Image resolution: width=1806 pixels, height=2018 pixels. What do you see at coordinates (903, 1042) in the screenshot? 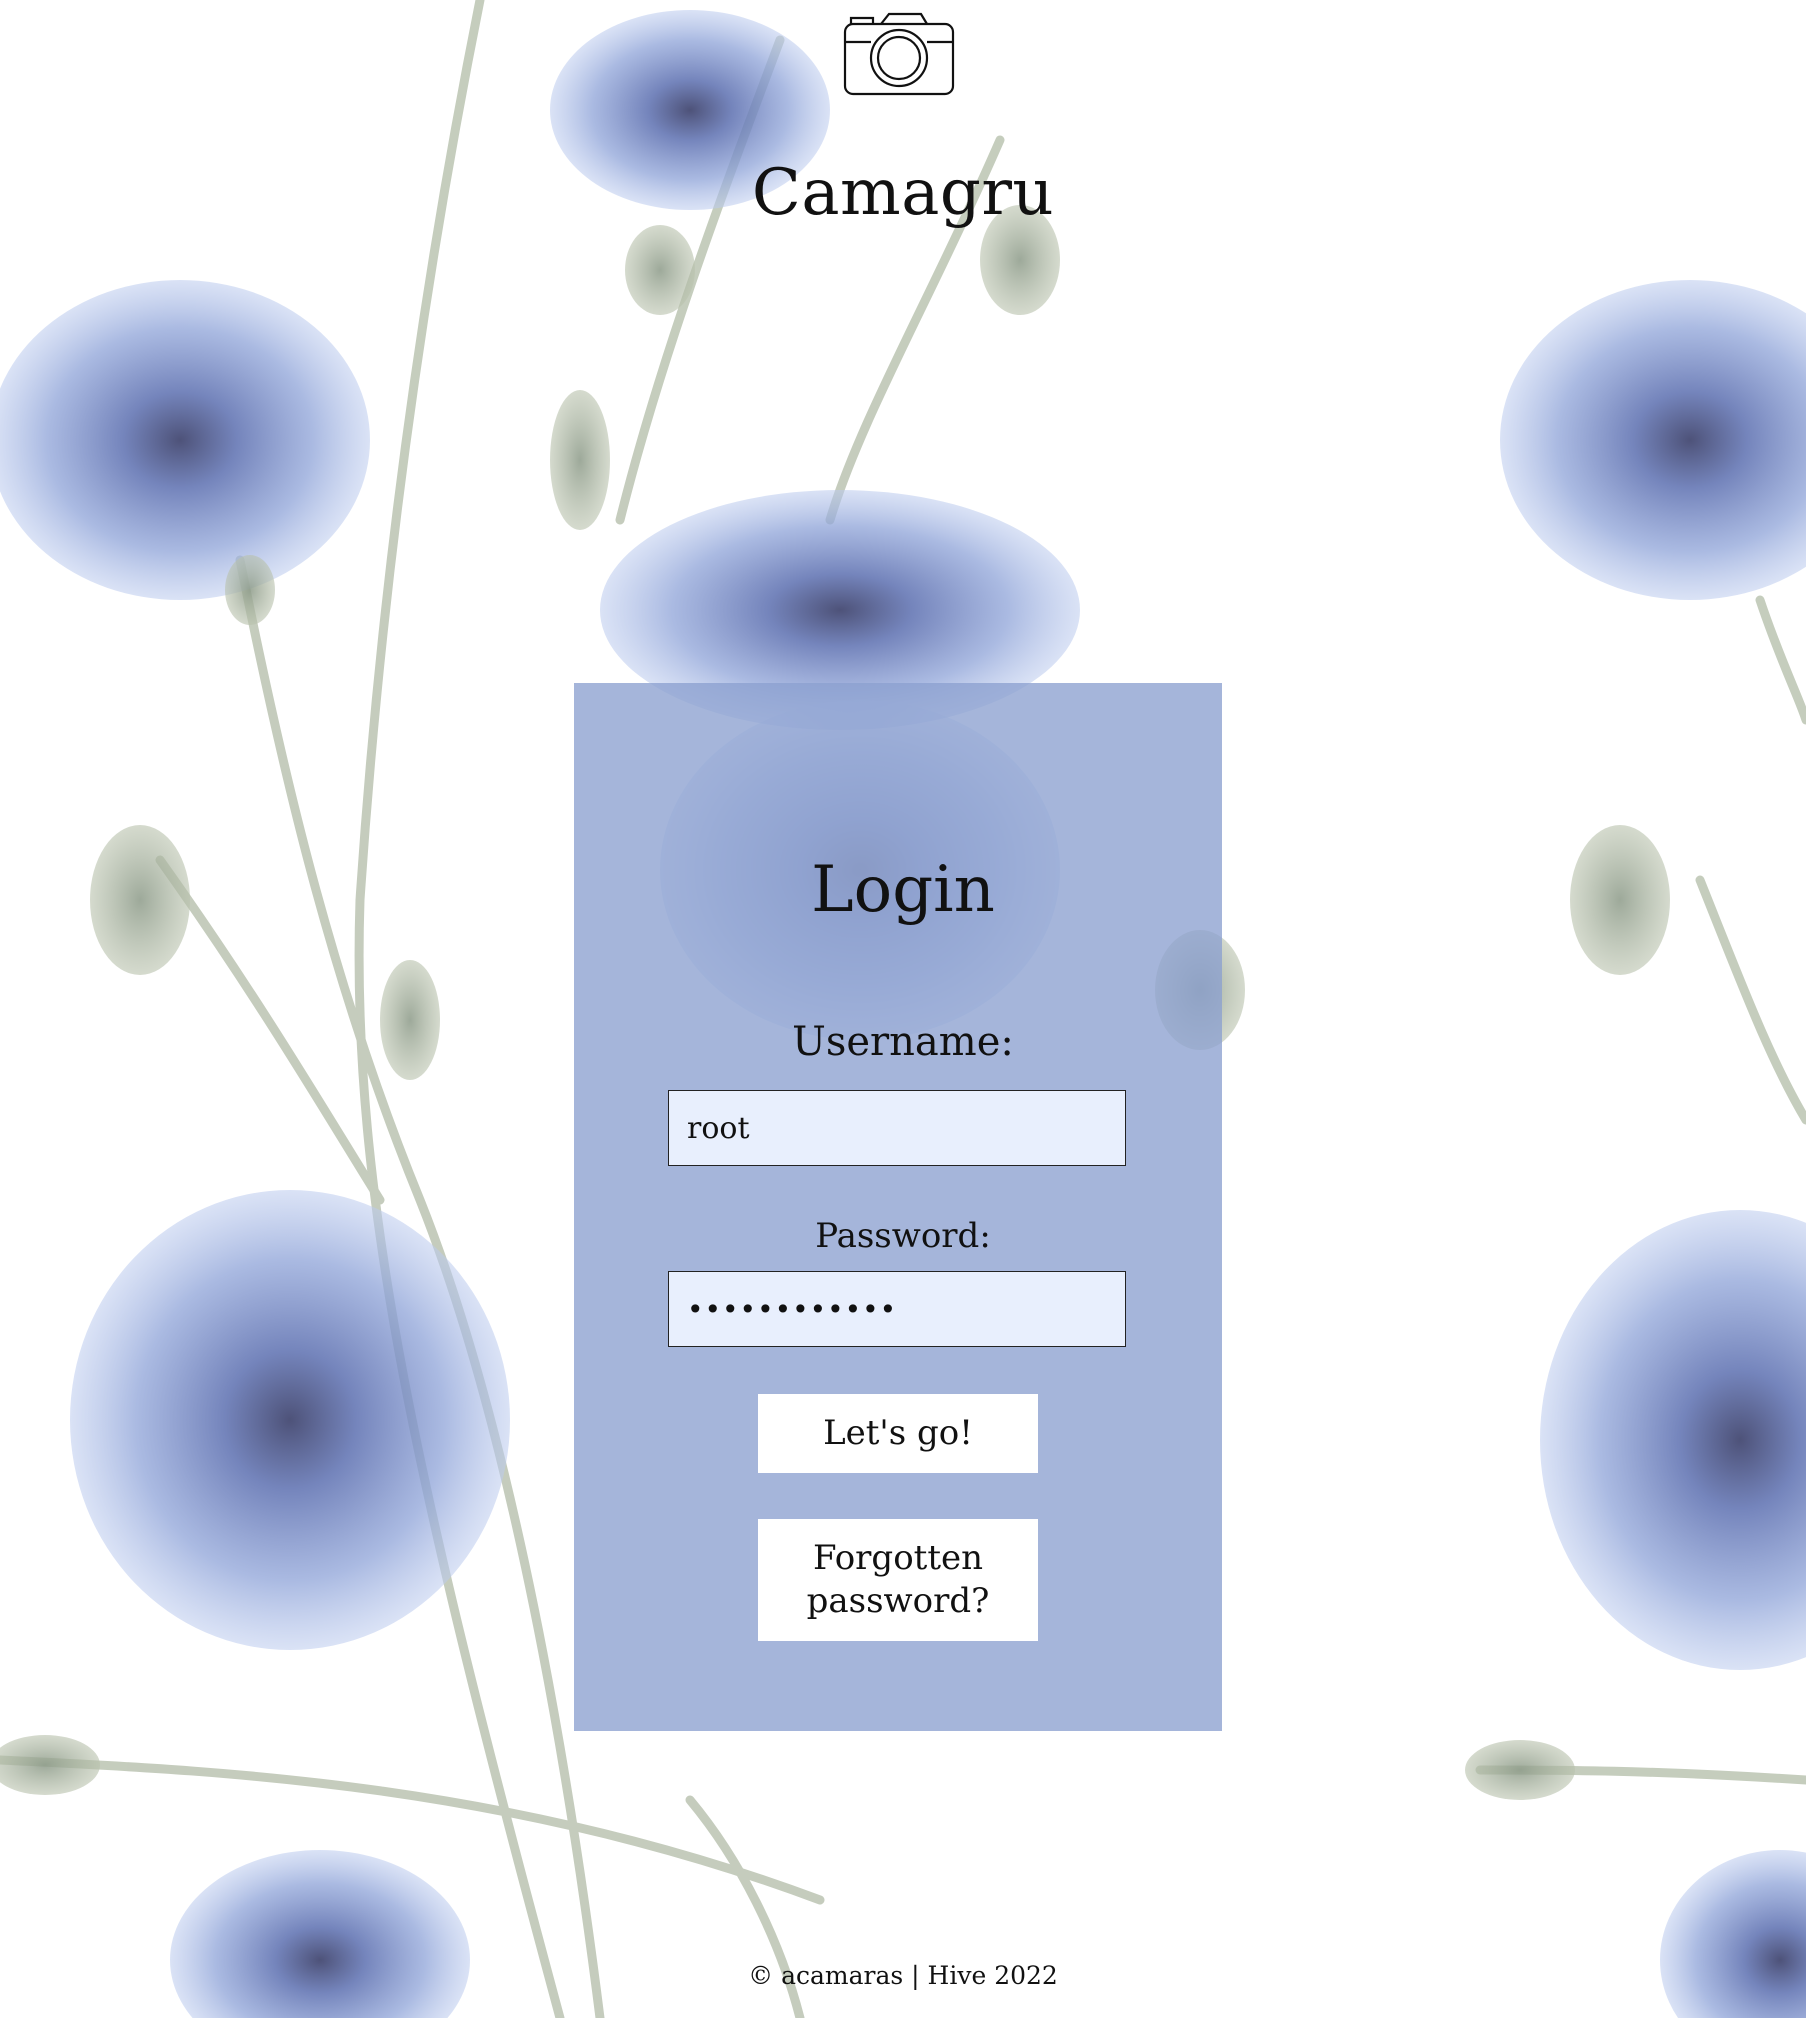
I see `username-label: Username:` at bounding box center [903, 1042].